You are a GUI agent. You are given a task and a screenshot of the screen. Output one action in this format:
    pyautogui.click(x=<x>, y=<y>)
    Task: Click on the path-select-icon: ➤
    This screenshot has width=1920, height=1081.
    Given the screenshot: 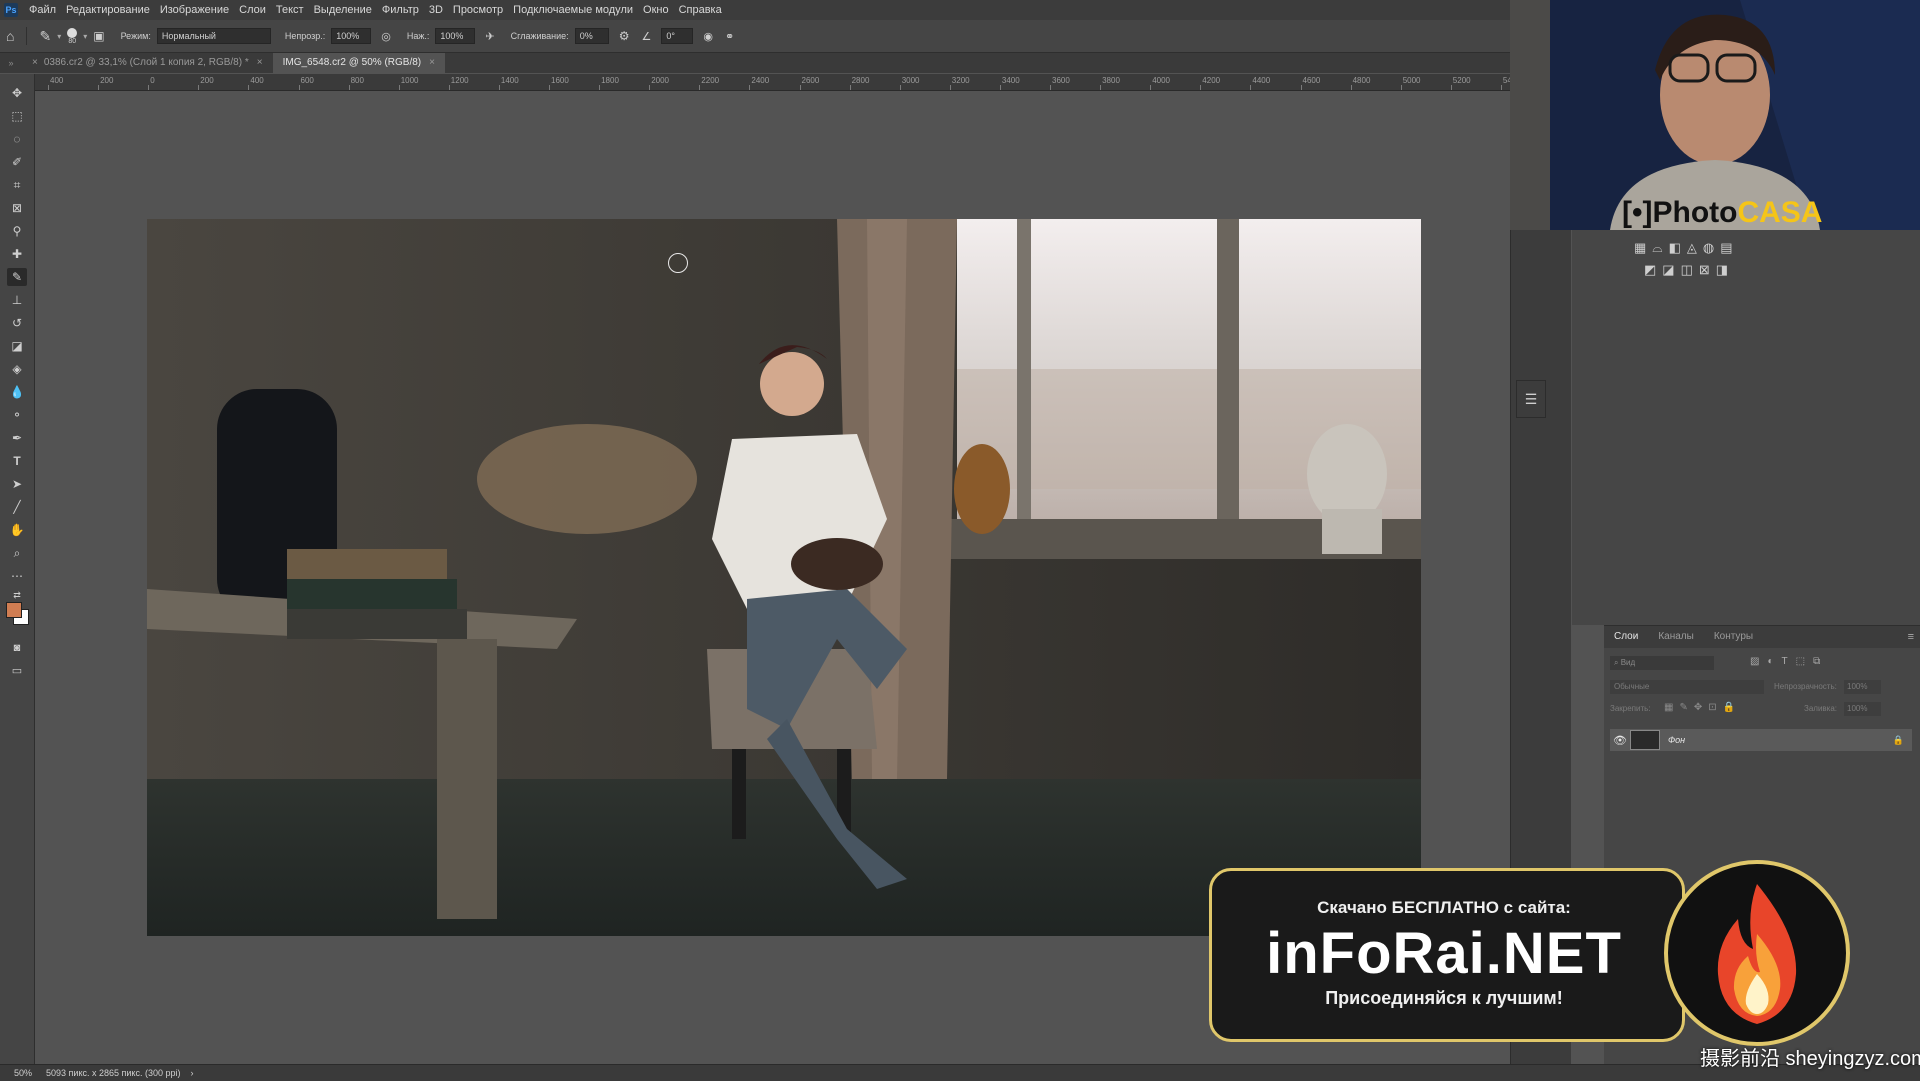 What is the action you would take?
    pyautogui.click(x=17, y=484)
    